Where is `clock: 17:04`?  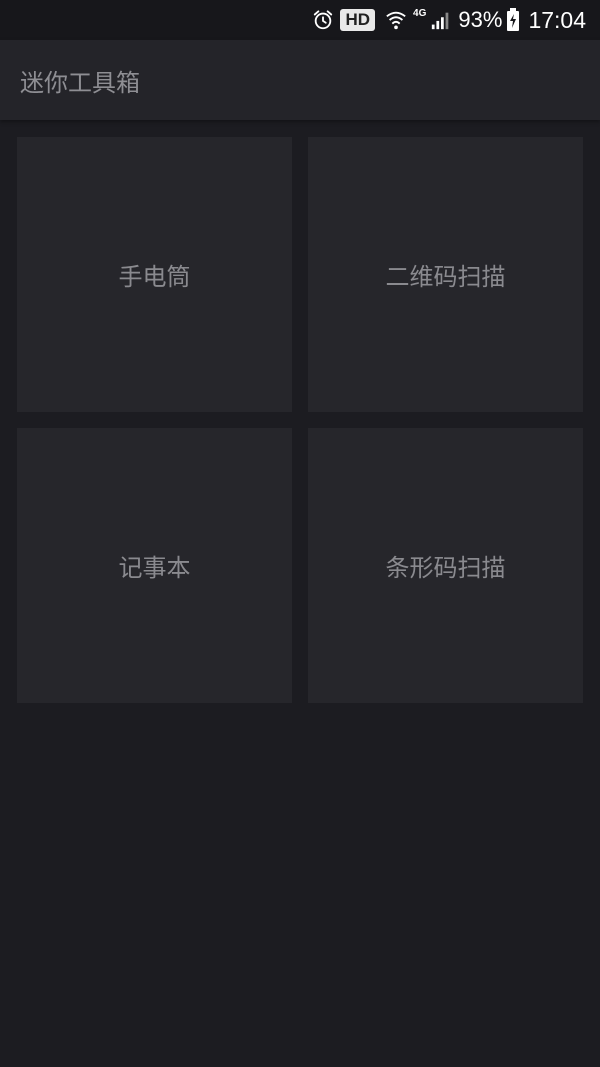
clock: 17:04 is located at coordinates (557, 19).